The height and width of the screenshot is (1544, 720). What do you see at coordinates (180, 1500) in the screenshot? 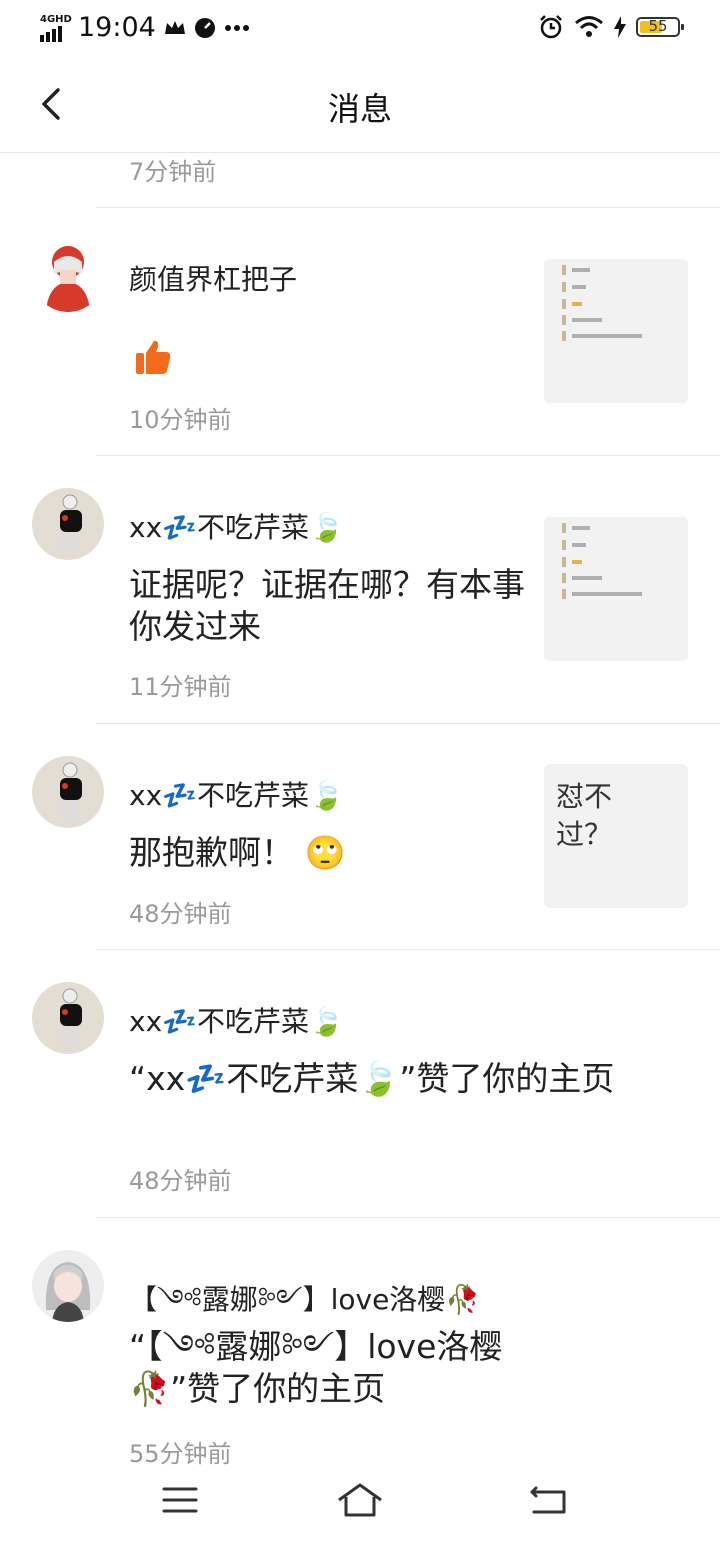
I see `menu-icon` at bounding box center [180, 1500].